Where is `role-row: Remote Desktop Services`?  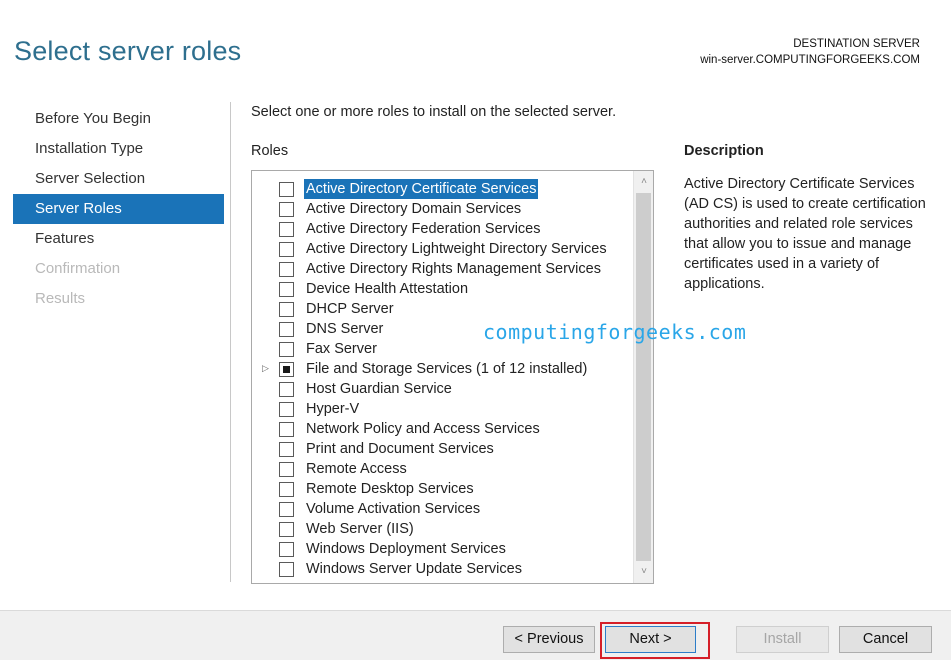
role-row: Remote Desktop Services is located at coordinates (442, 489).